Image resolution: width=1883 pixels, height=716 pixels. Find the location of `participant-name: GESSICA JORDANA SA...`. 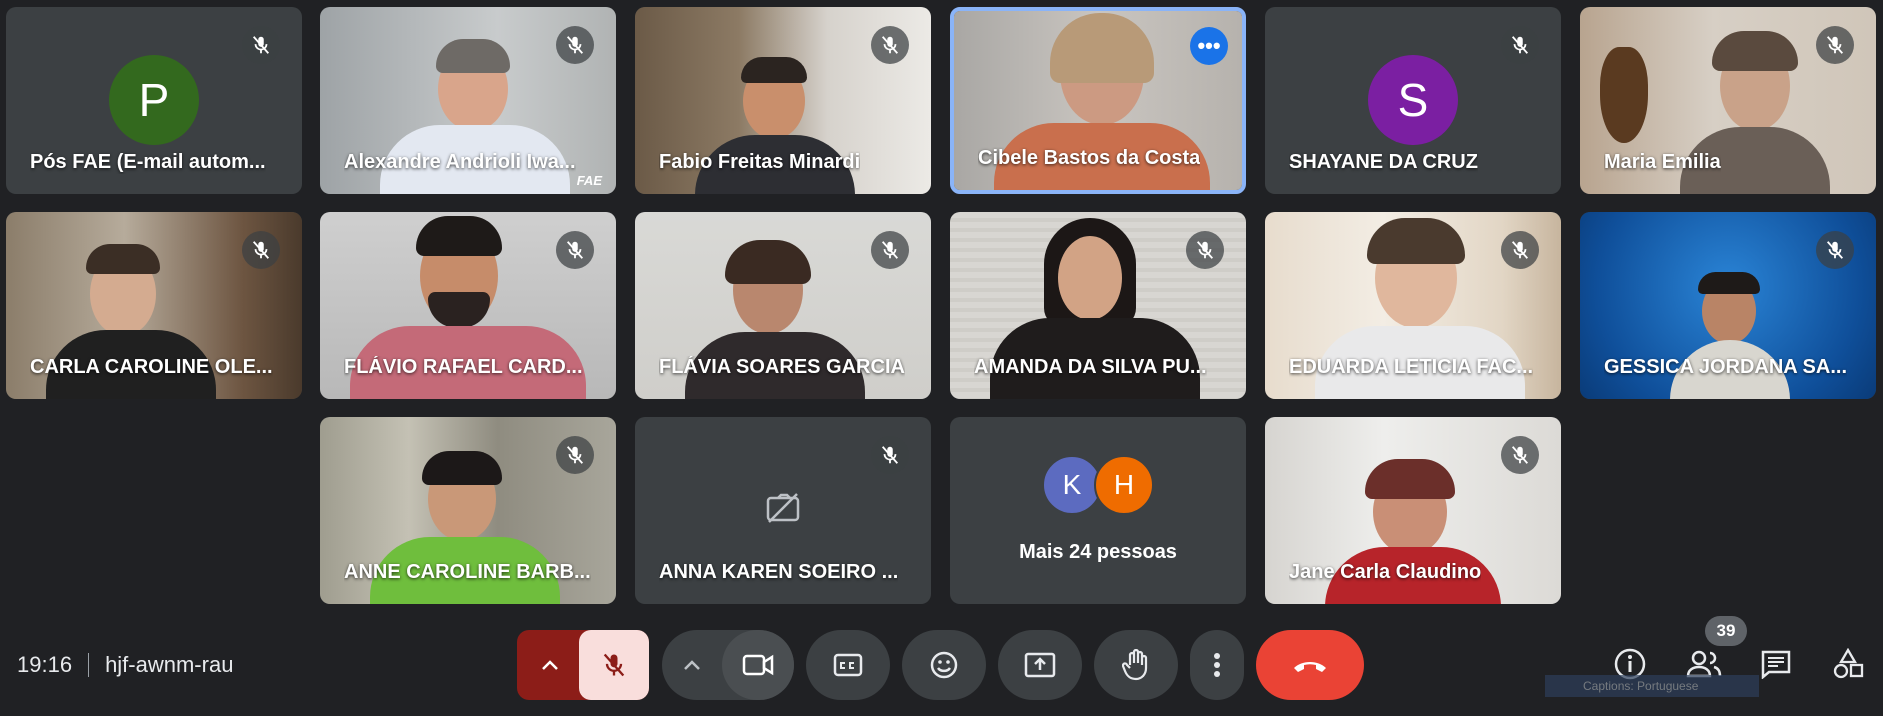

participant-name: GESSICA JORDANA SA... is located at coordinates (1725, 367).